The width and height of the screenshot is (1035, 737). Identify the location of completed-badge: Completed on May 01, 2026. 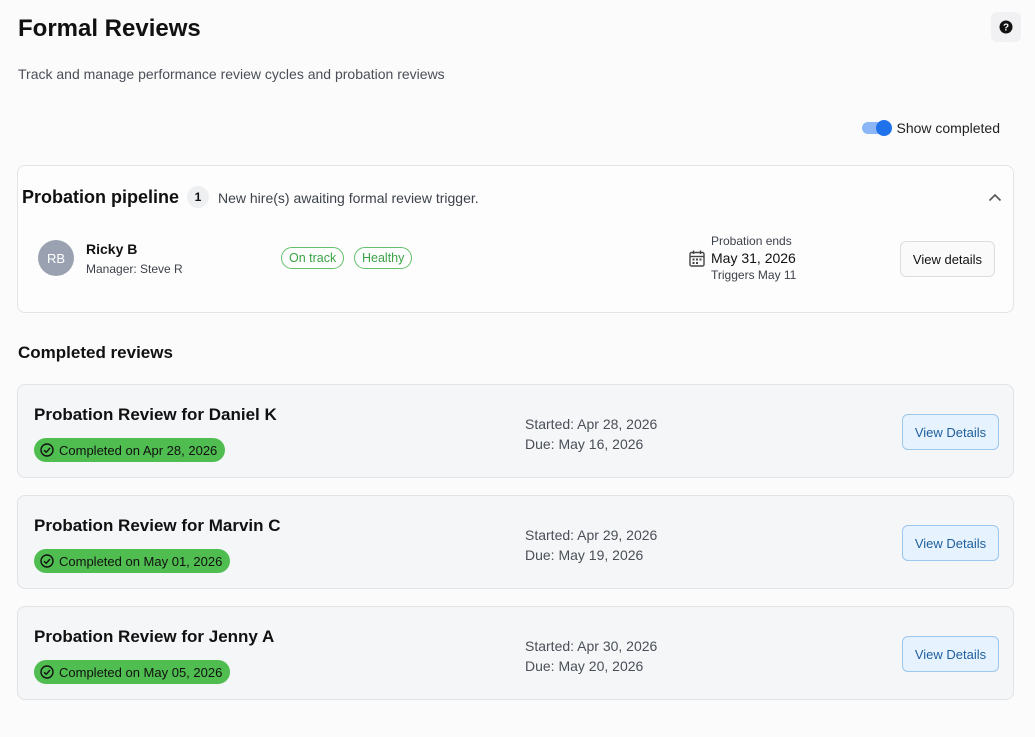
(132, 561).